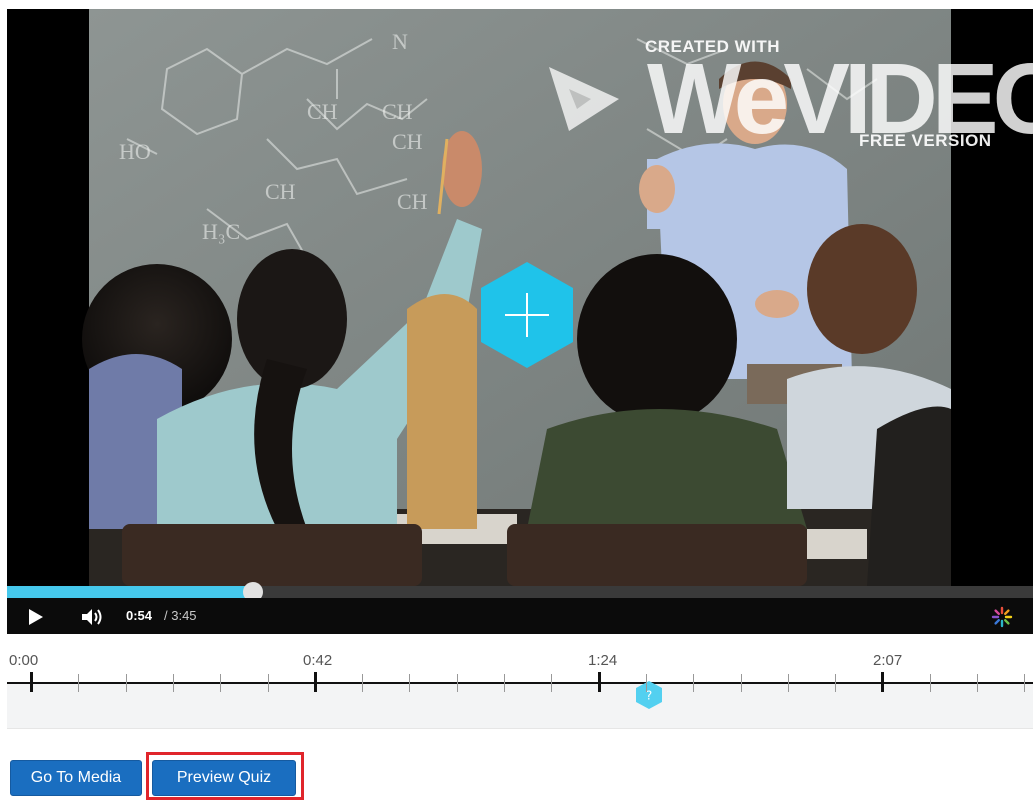  What do you see at coordinates (318, 660) in the screenshot?
I see `timeline-label-1: 0:42` at bounding box center [318, 660].